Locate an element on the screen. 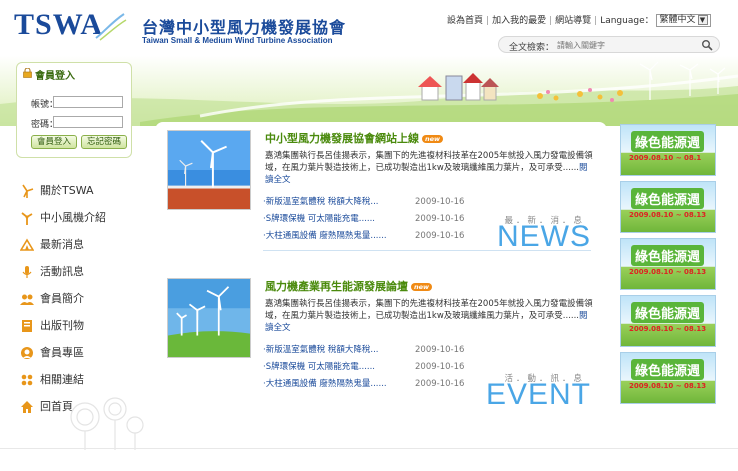  set-homepage-link: 設為首頁 is located at coordinates (465, 21).